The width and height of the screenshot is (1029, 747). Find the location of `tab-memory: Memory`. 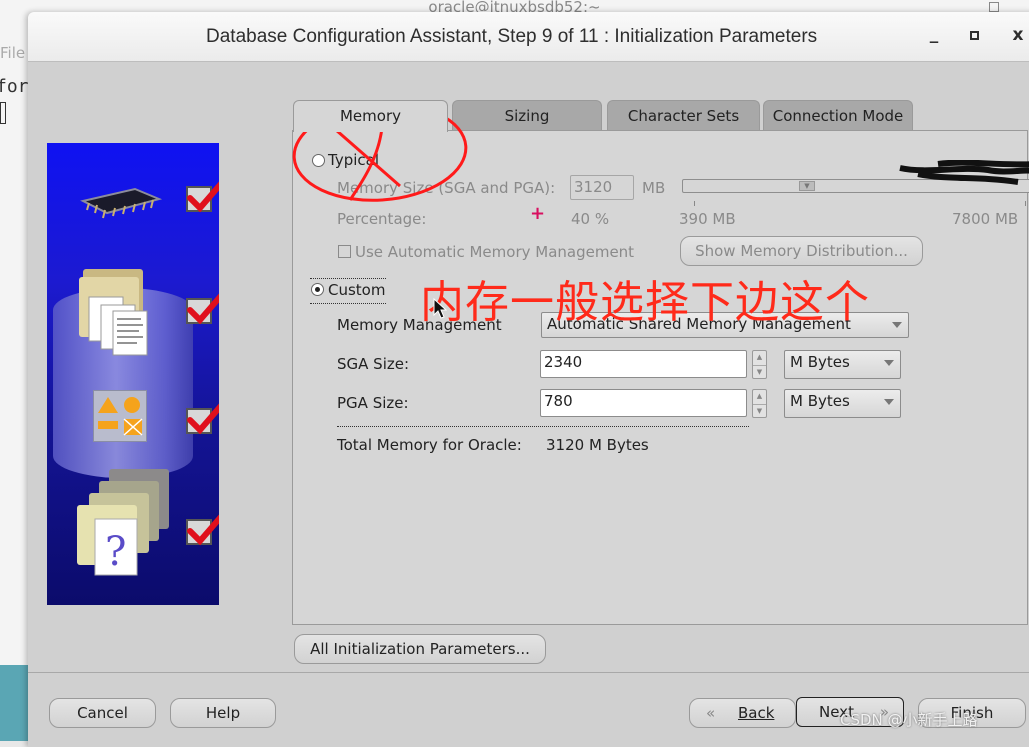

tab-memory: Memory is located at coordinates (370, 116).